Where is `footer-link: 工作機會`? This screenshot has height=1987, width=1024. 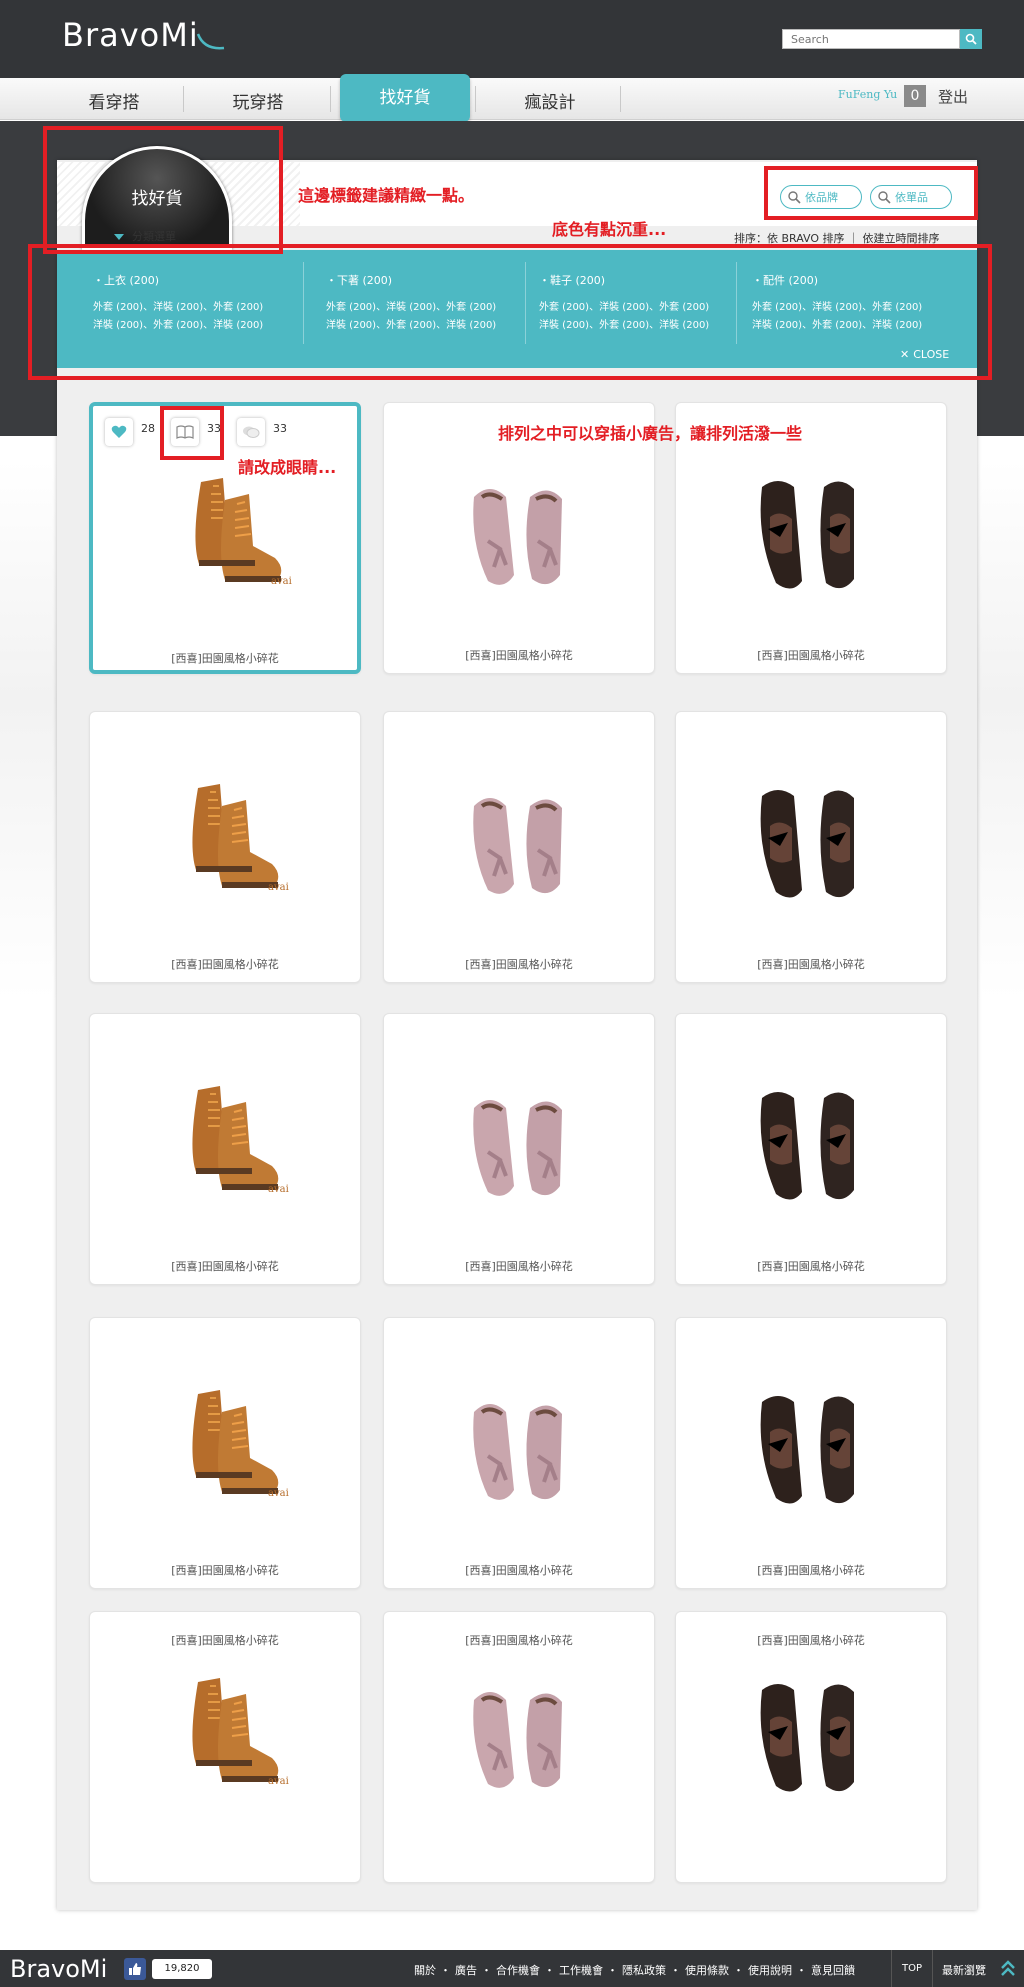
footer-link: 工作機會 is located at coordinates (581, 1970).